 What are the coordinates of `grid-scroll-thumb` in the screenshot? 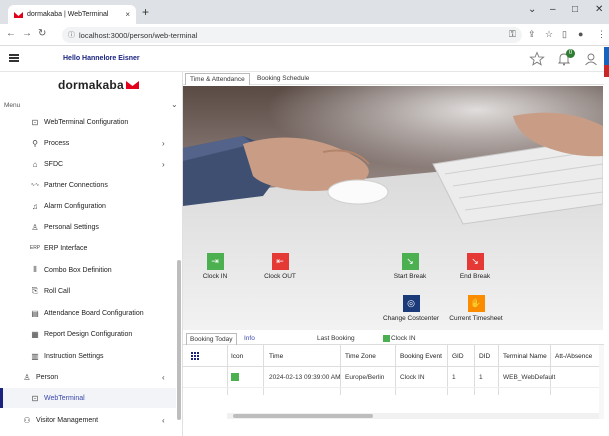 It's located at (303, 416).